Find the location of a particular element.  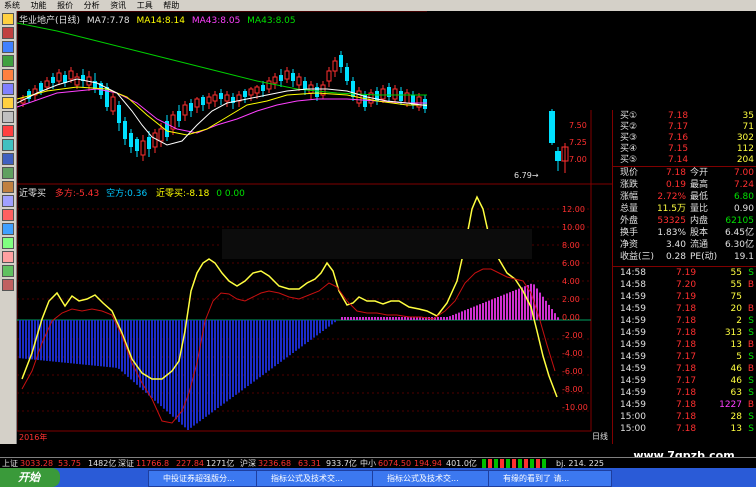

low-marker-value: 6.79 is located at coordinates (523, 175).